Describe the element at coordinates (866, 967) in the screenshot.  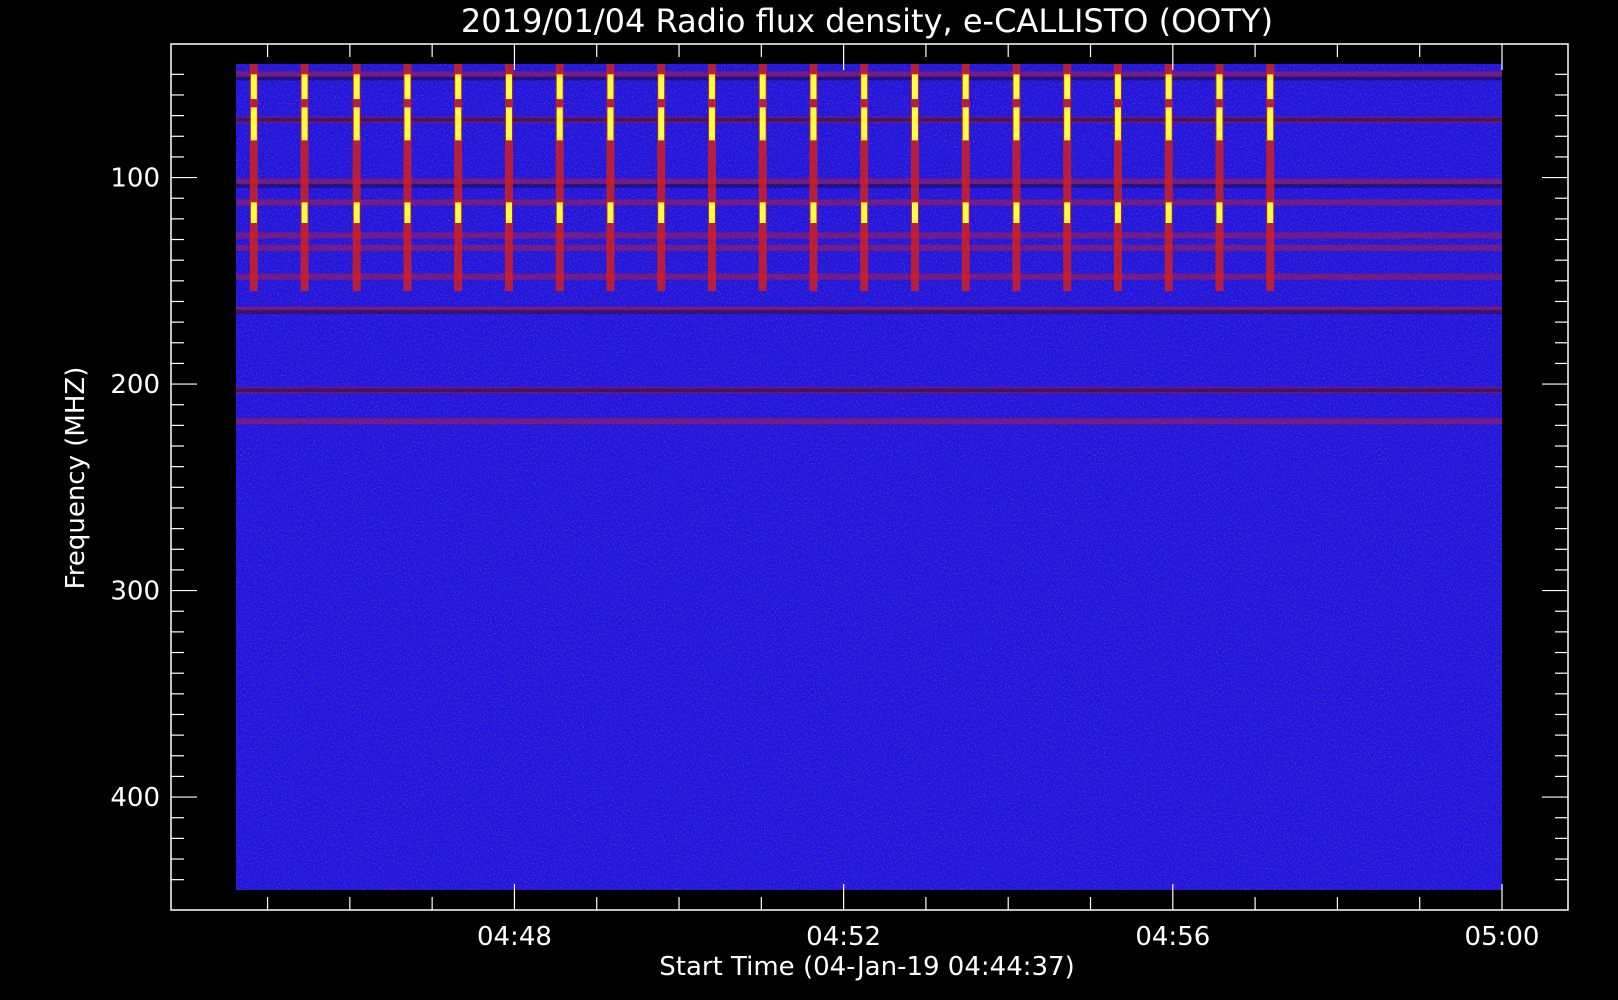
I see `x-axis-label: Start Time (04-Jan-19 04:44:37)` at that location.